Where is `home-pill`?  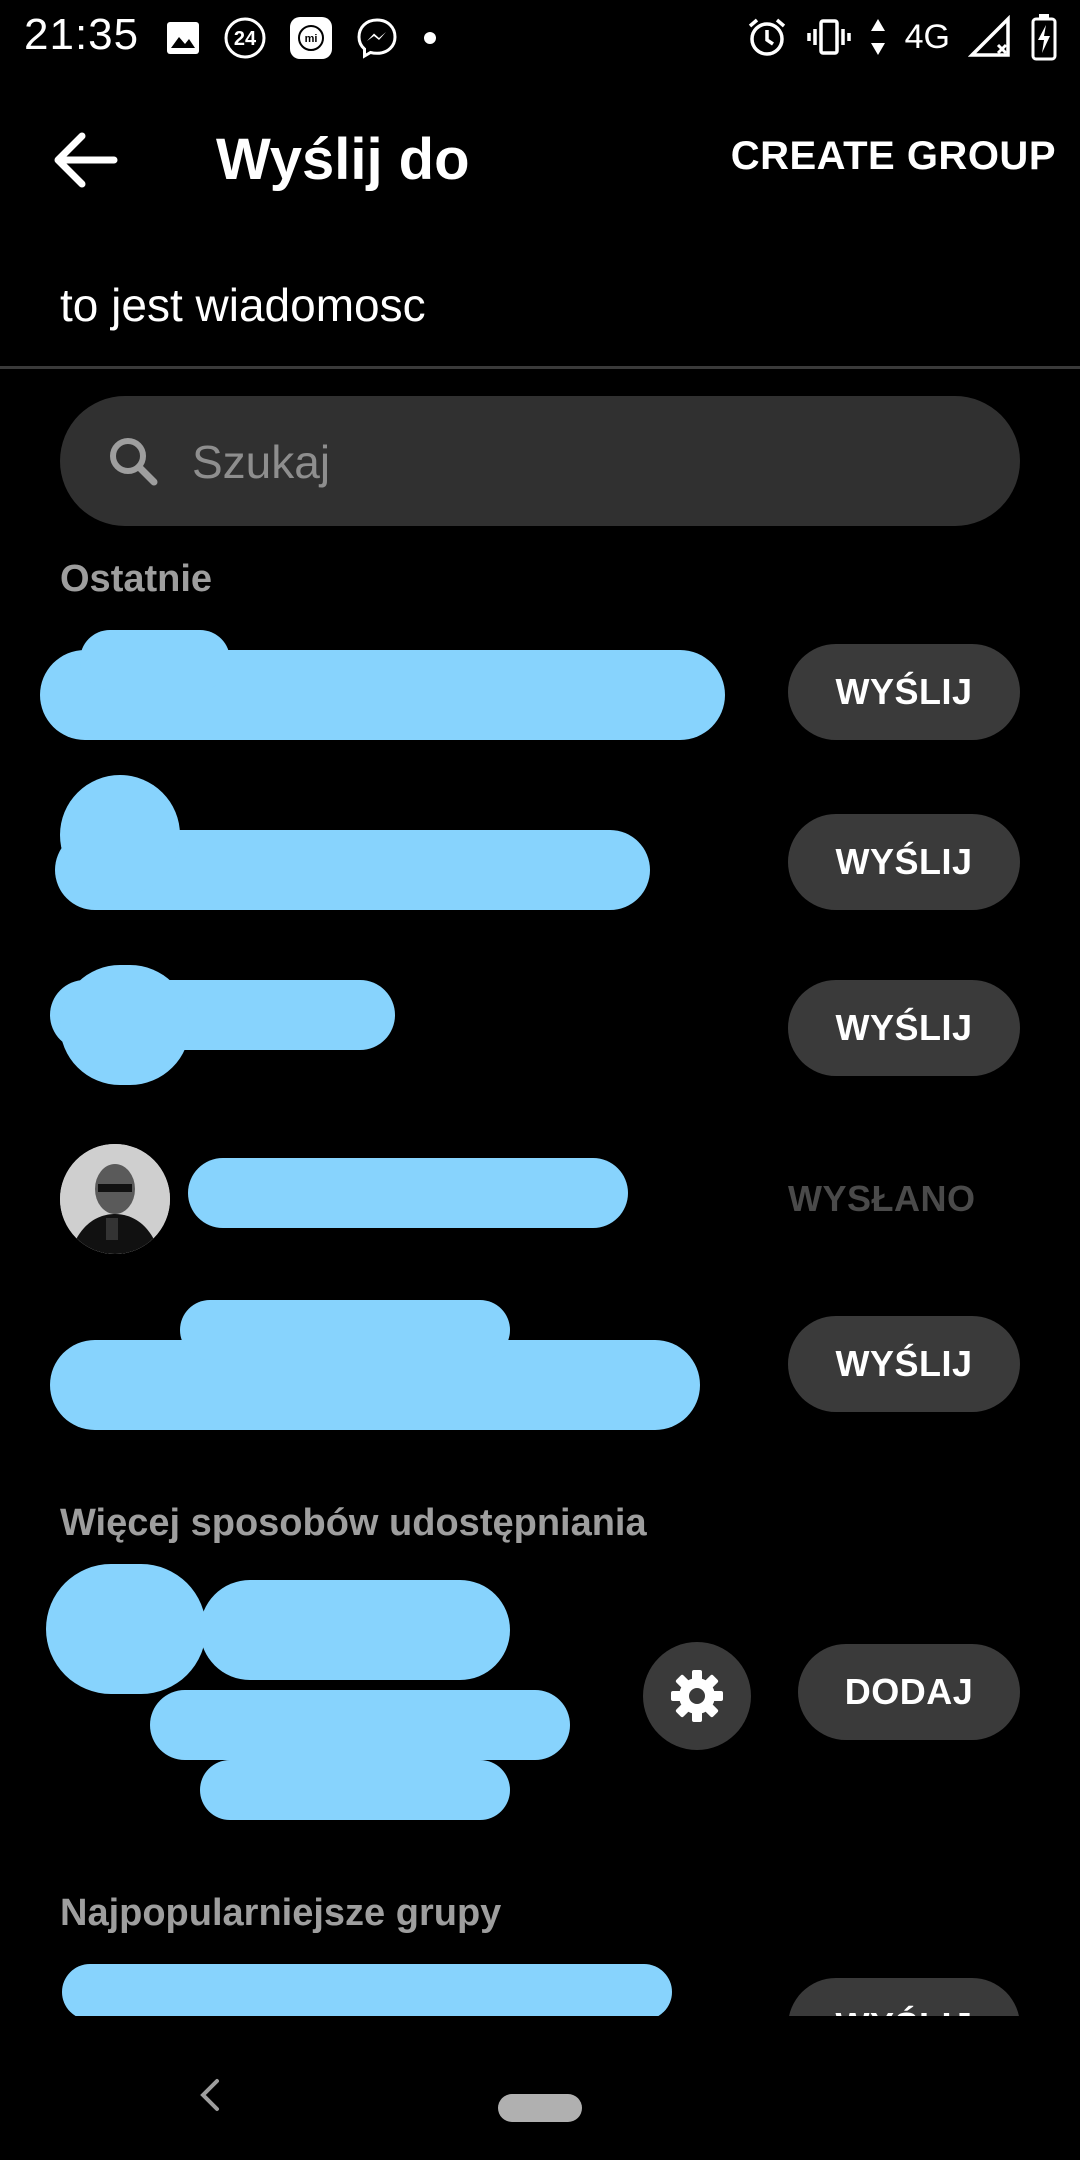 home-pill is located at coordinates (540, 2108).